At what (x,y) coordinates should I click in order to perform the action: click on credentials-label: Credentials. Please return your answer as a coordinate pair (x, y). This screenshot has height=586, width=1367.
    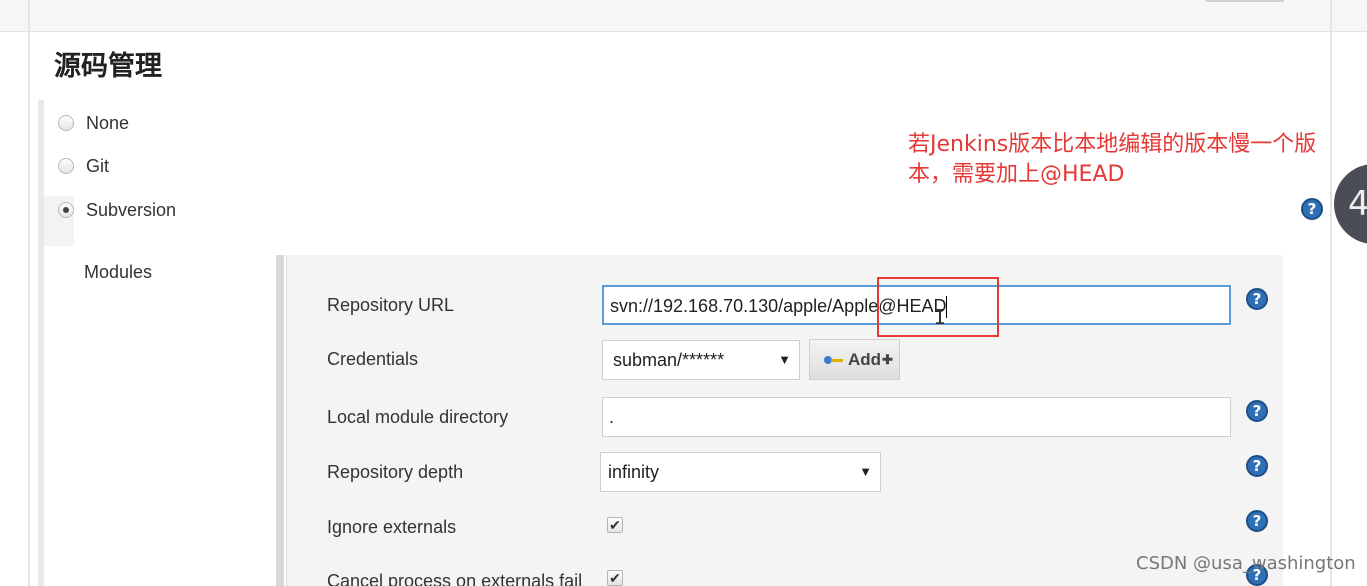
    Looking at the image, I should click on (373, 359).